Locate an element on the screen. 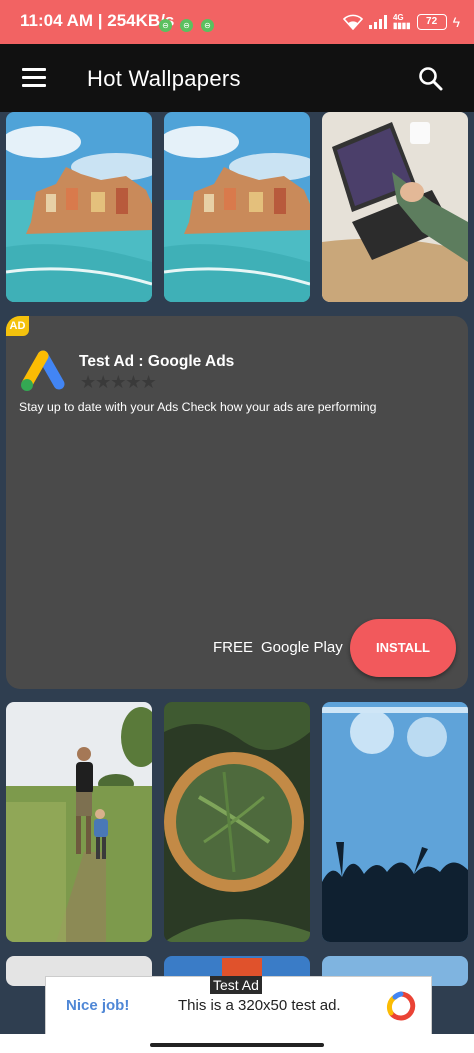  banner-ad-label: Test Ad is located at coordinates (236, 985).